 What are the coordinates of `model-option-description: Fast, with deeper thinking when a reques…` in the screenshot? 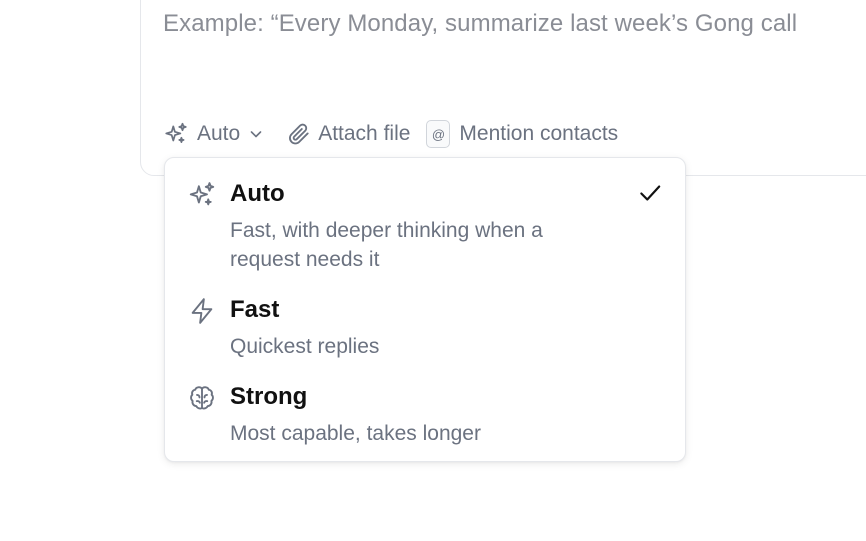 It's located at (386, 245).